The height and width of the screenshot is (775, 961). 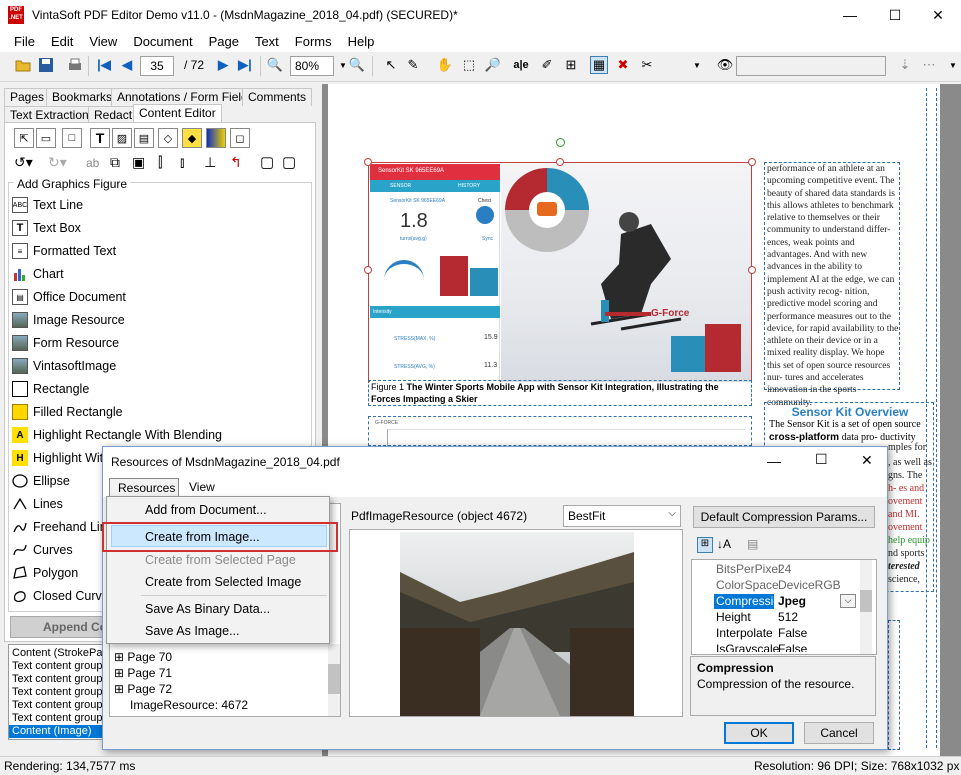 What do you see at coordinates (774, 461) in the screenshot?
I see `dialog-minimize-button: —` at bounding box center [774, 461].